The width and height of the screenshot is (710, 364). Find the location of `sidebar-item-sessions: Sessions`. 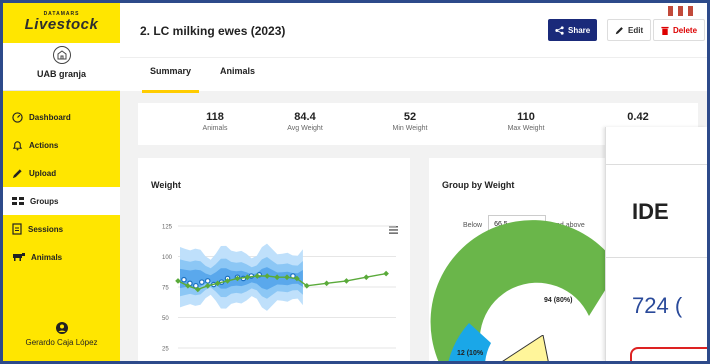

sidebar-item-sessions: Sessions is located at coordinates (61, 229).